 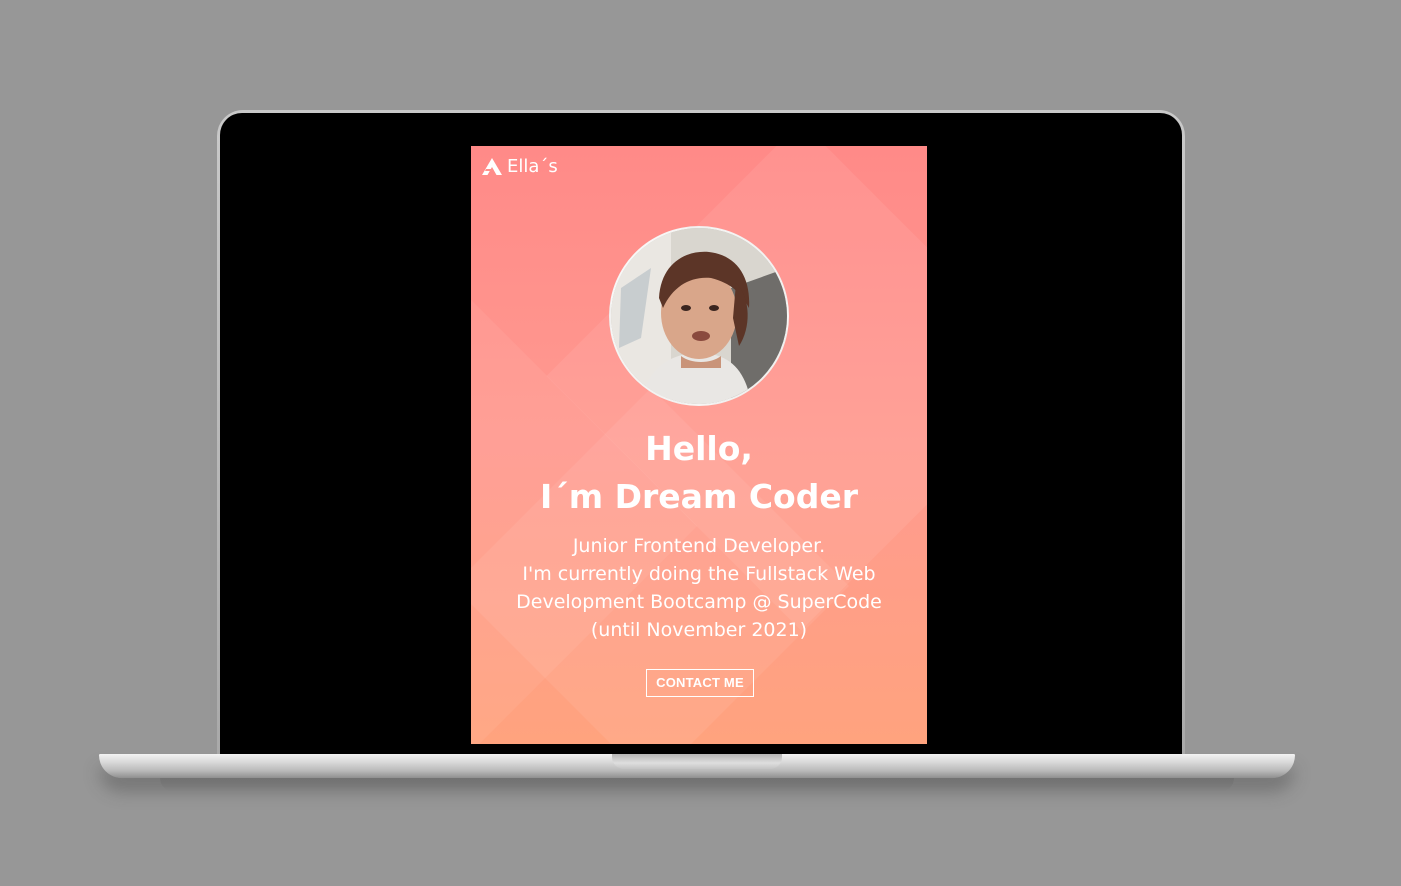 What do you see at coordinates (699, 448) in the screenshot?
I see `hero-heading-line1: Hello,` at bounding box center [699, 448].